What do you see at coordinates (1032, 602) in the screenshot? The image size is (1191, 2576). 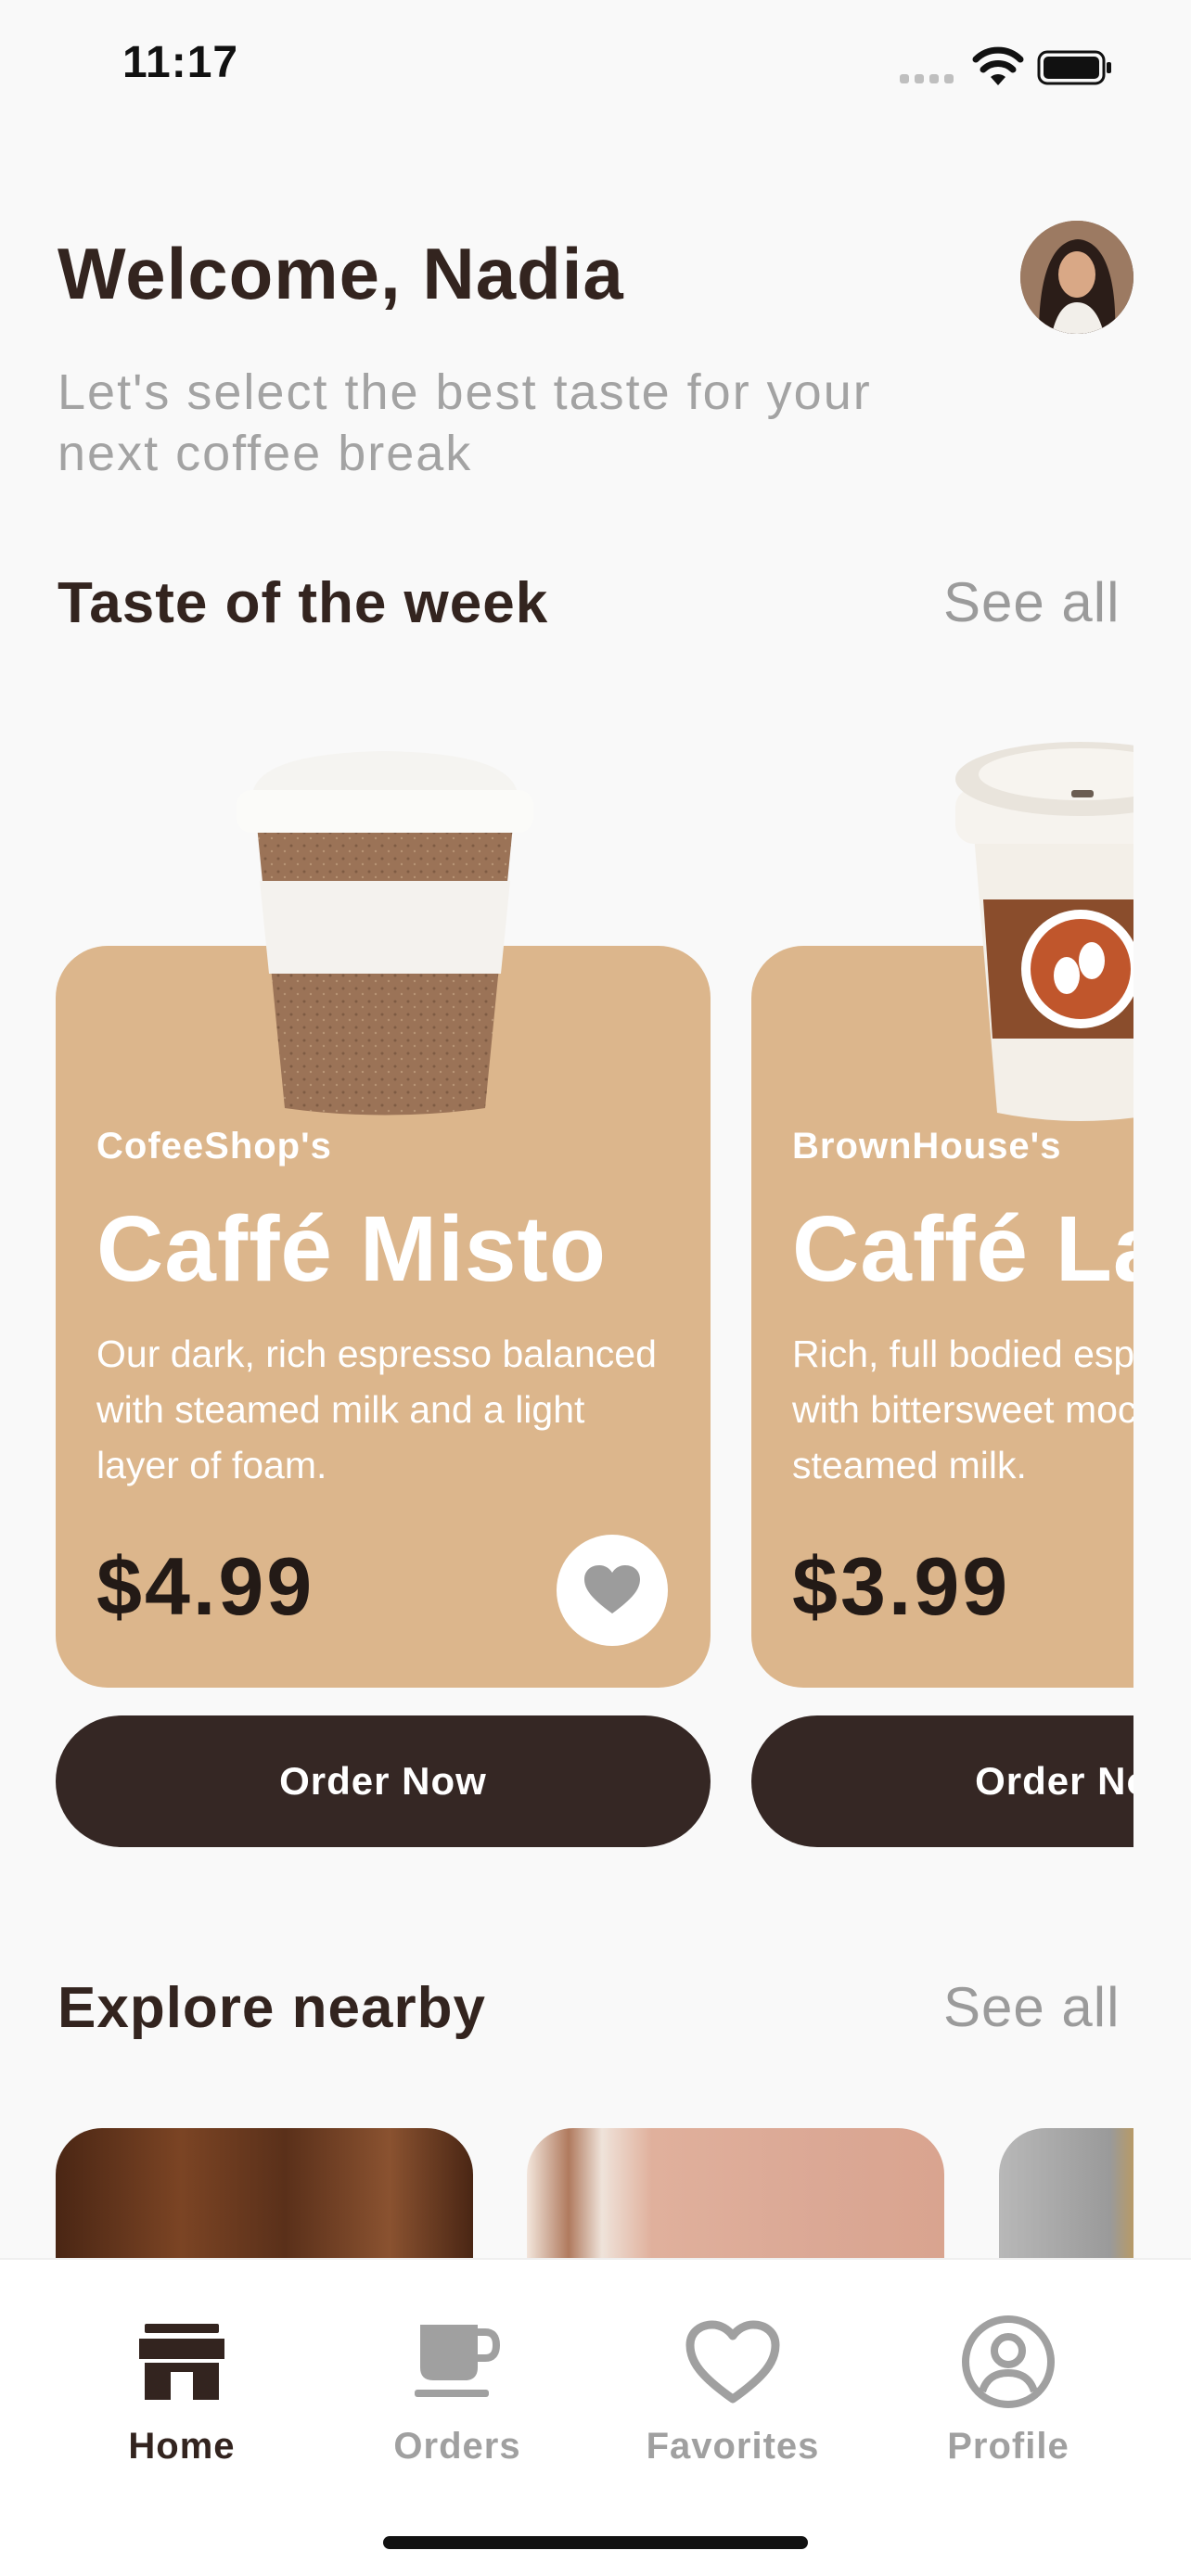 I see `taste-see-all-link: See all` at bounding box center [1032, 602].